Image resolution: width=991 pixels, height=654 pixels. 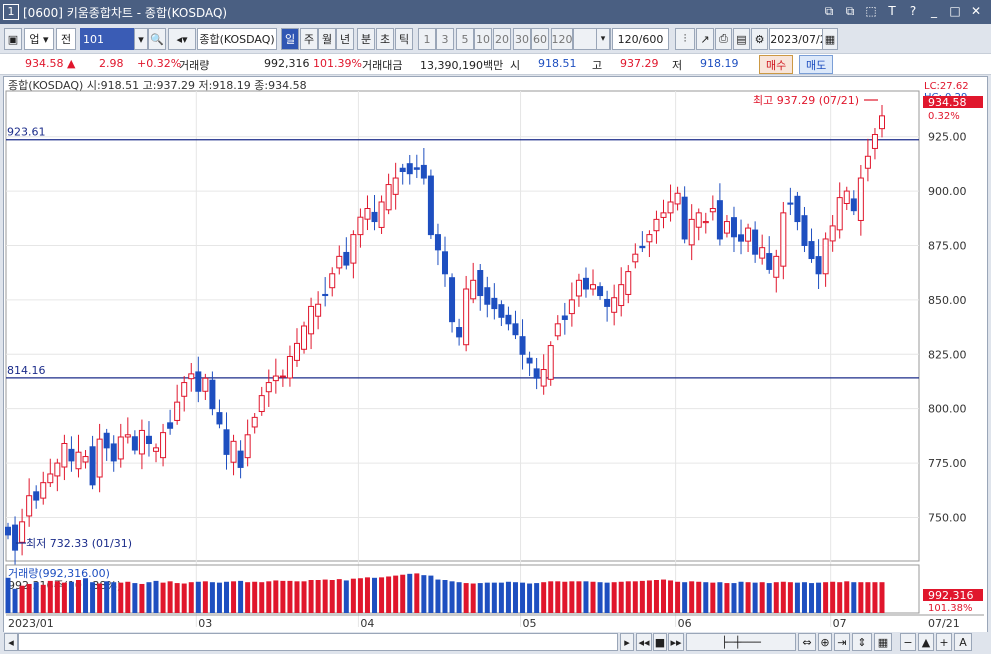 What do you see at coordinates (892, 11) in the screenshot?
I see `font-icon: T` at bounding box center [892, 11].